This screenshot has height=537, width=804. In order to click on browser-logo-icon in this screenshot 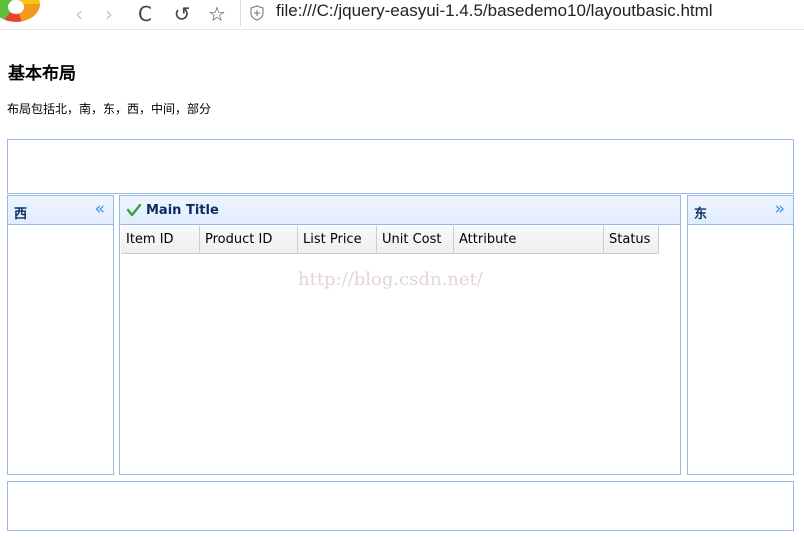, I will do `click(20, 11)`.